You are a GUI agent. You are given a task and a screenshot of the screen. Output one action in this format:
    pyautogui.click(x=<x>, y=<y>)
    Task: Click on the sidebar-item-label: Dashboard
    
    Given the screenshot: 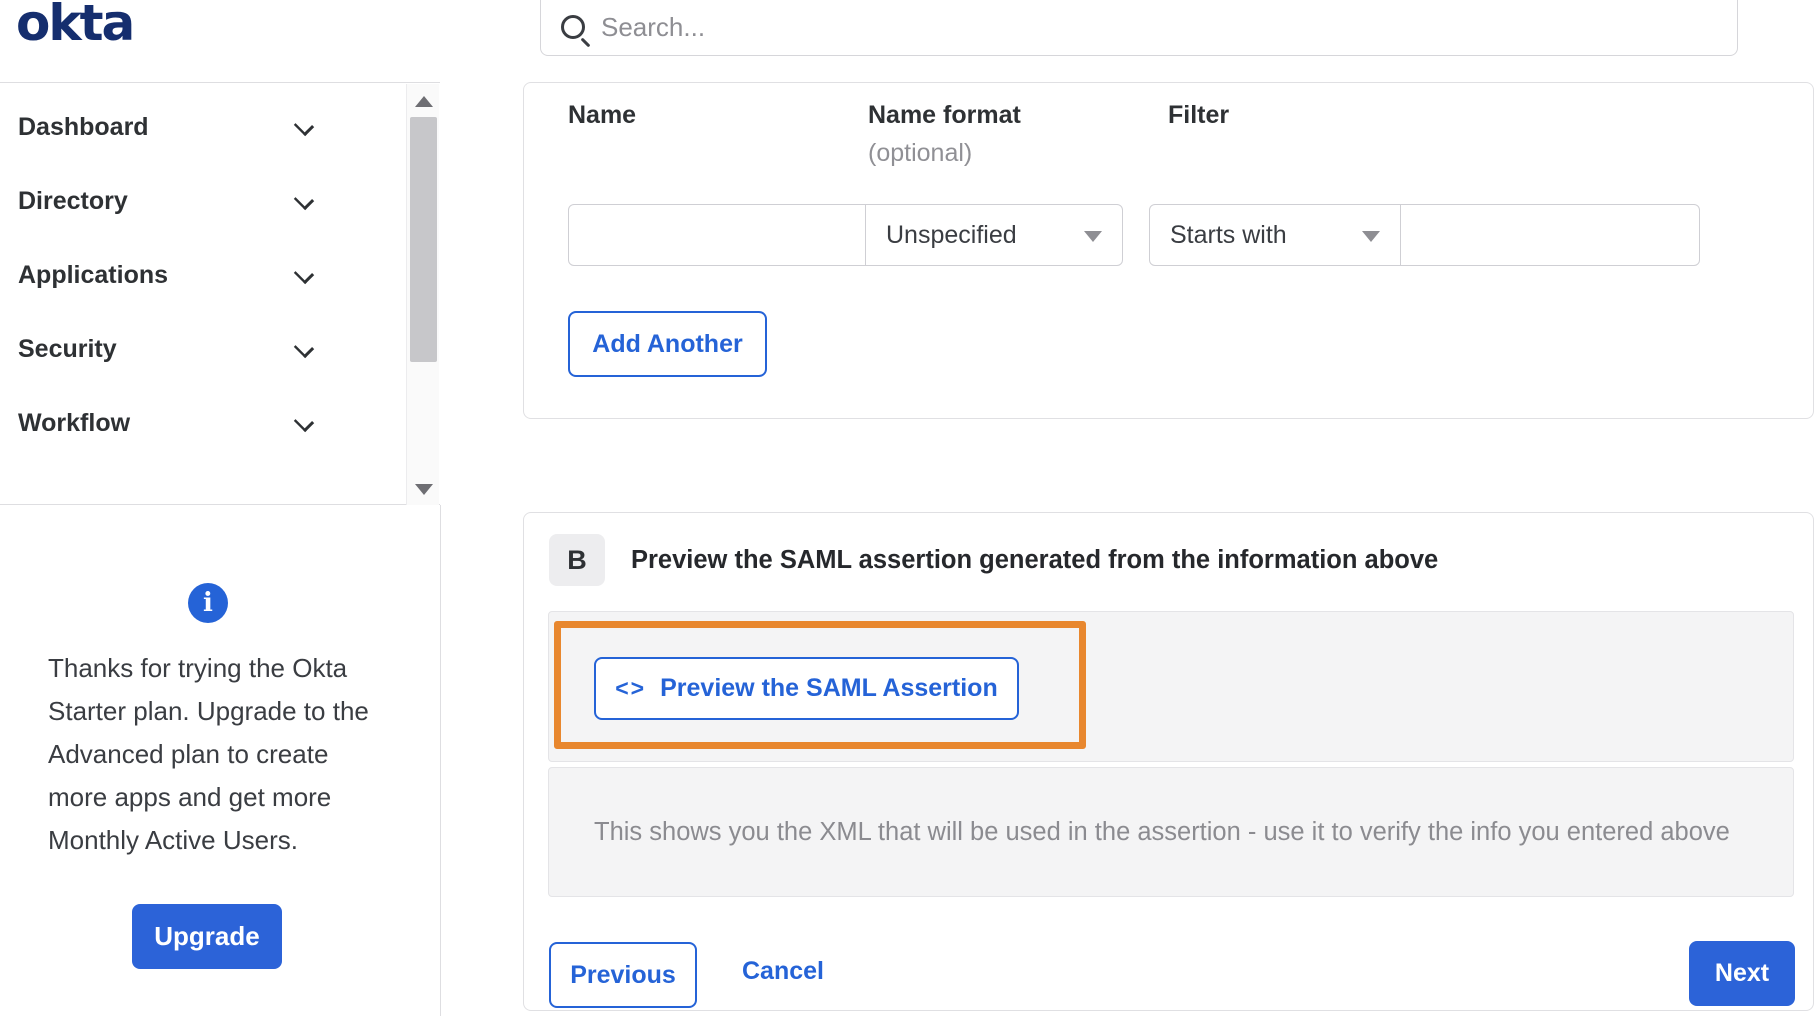 What is the action you would take?
    pyautogui.click(x=83, y=126)
    